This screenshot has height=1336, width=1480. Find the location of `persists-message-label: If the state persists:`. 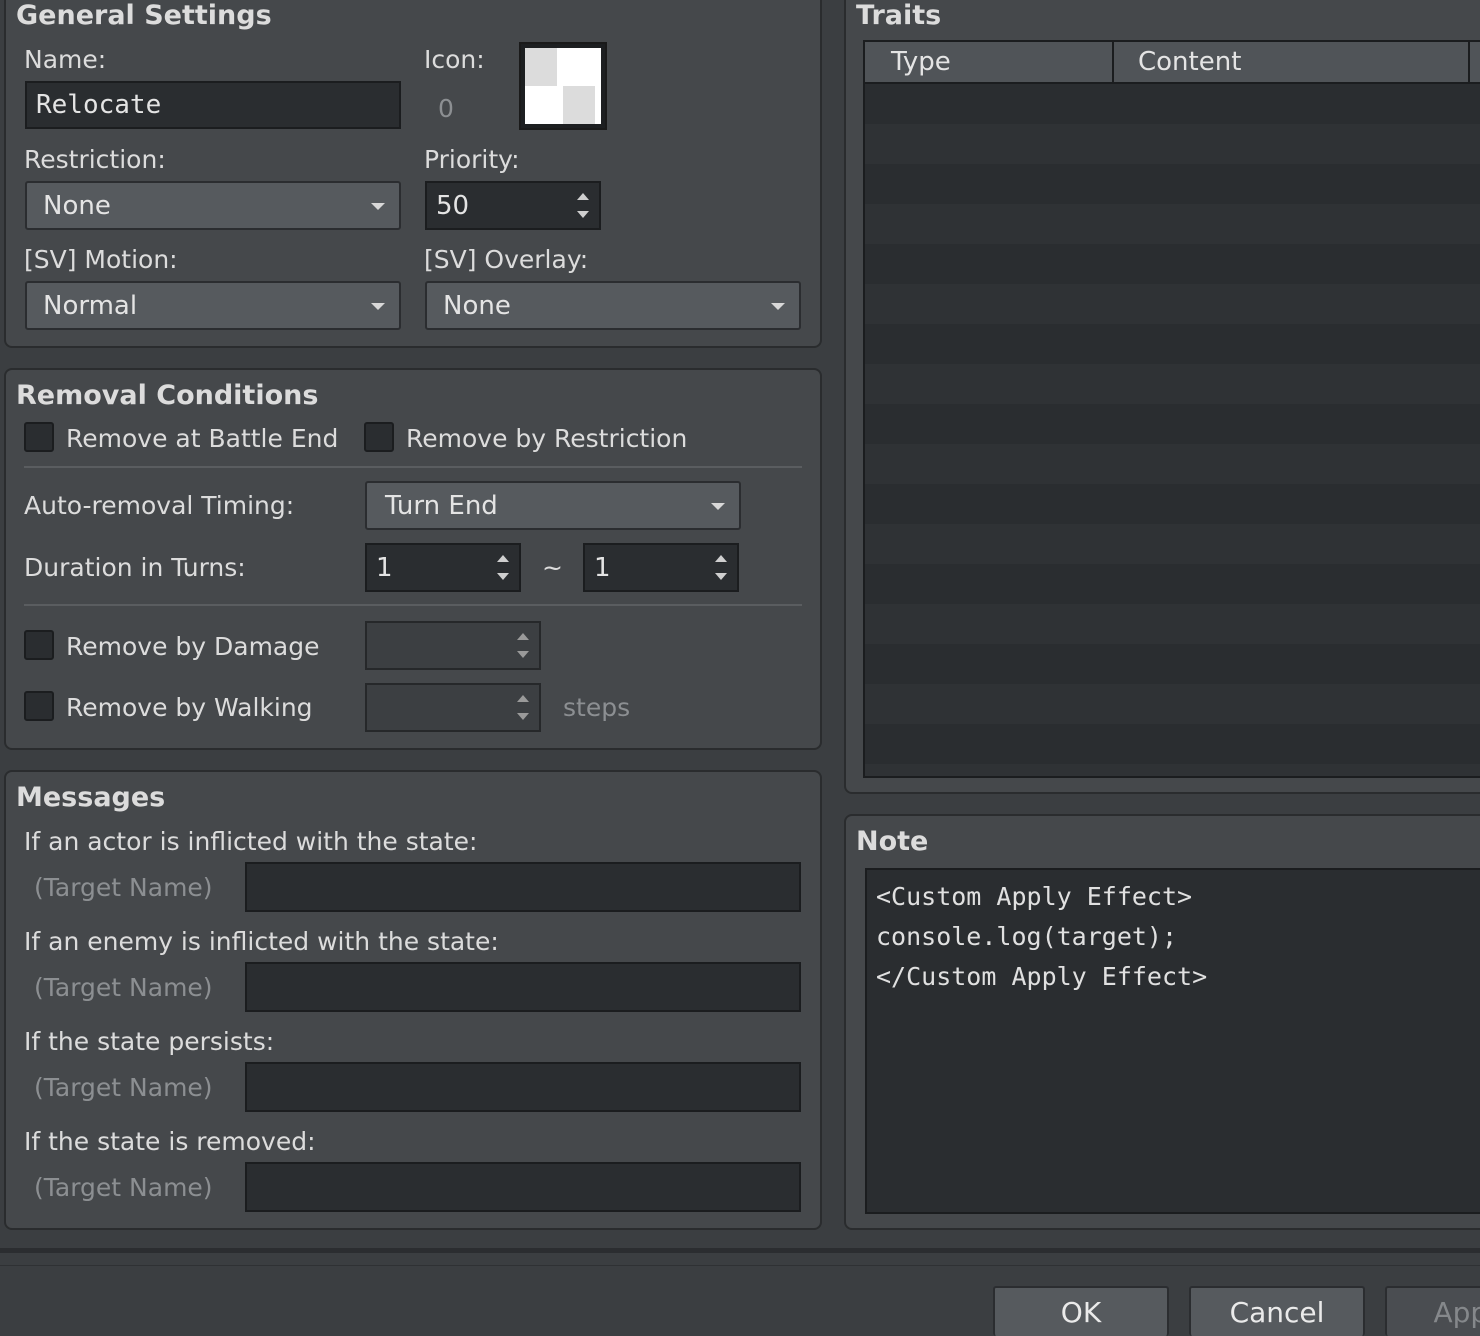

persists-message-label: If the state persists: is located at coordinates (149, 1041).